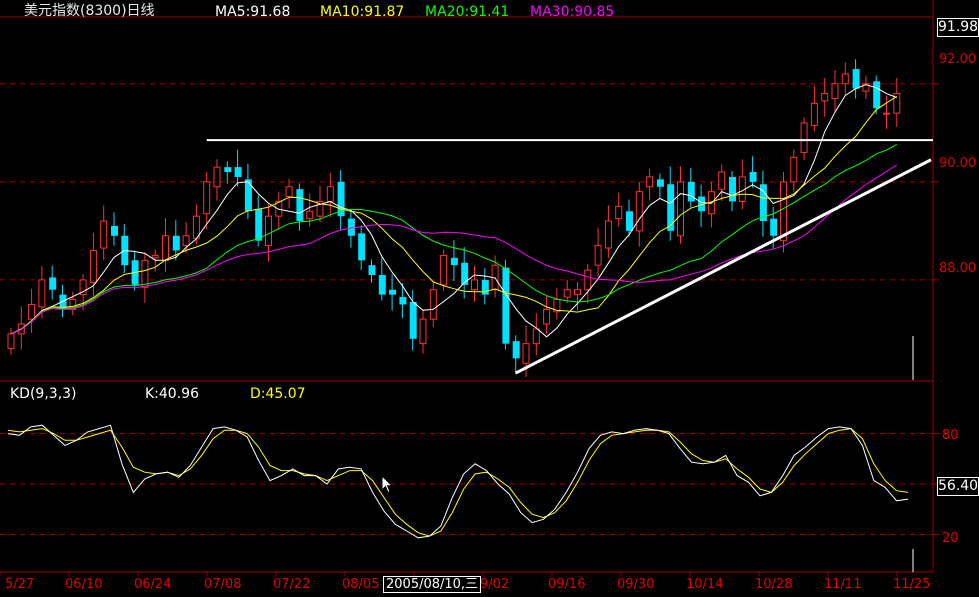  What do you see at coordinates (89, 11) in the screenshot?
I see `chart-title: 美元指数(8300)日线` at bounding box center [89, 11].